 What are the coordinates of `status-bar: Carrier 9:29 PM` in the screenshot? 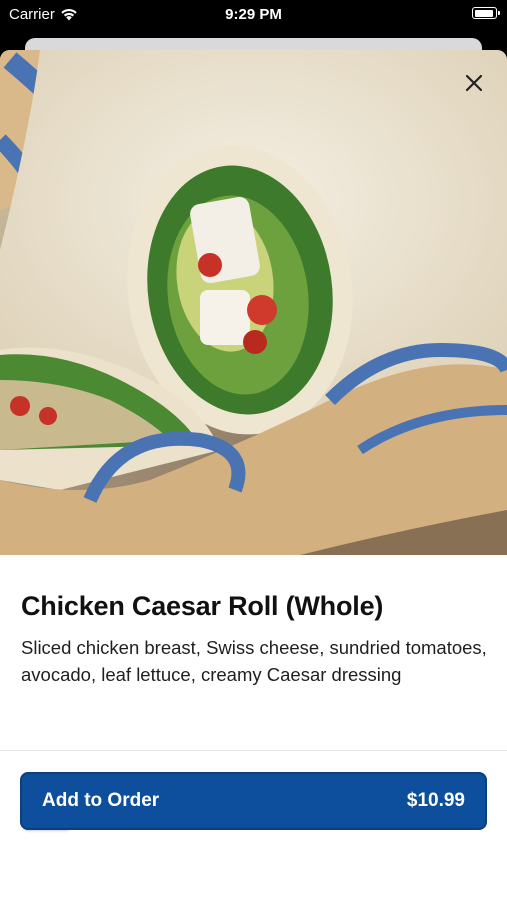 It's located at (253, 15).